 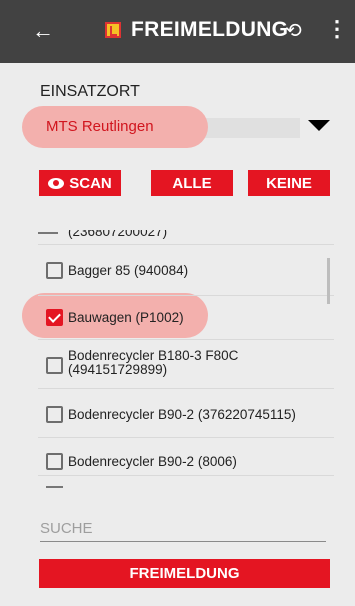 I want to click on scan-button: SCAN, so click(x=80, y=183).